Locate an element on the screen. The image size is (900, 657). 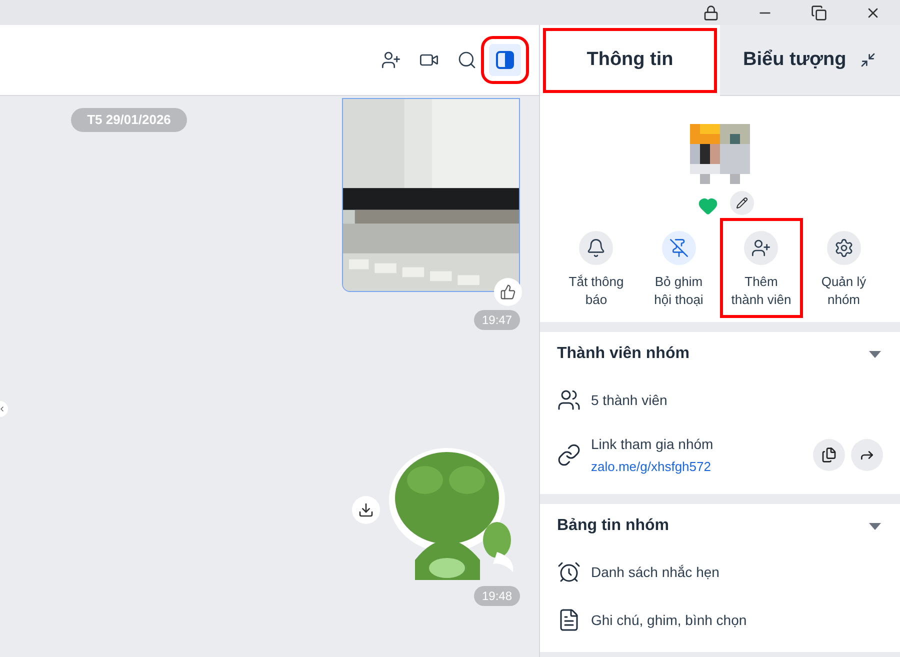
copy-button is located at coordinates (829, 455).